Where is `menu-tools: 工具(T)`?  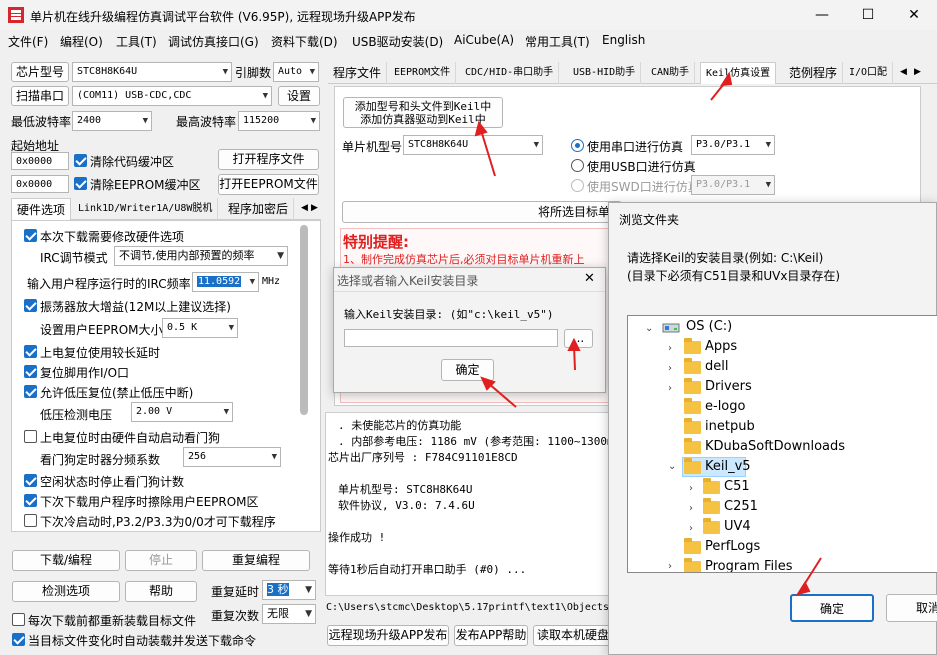 menu-tools: 工具(T) is located at coordinates (136, 41).